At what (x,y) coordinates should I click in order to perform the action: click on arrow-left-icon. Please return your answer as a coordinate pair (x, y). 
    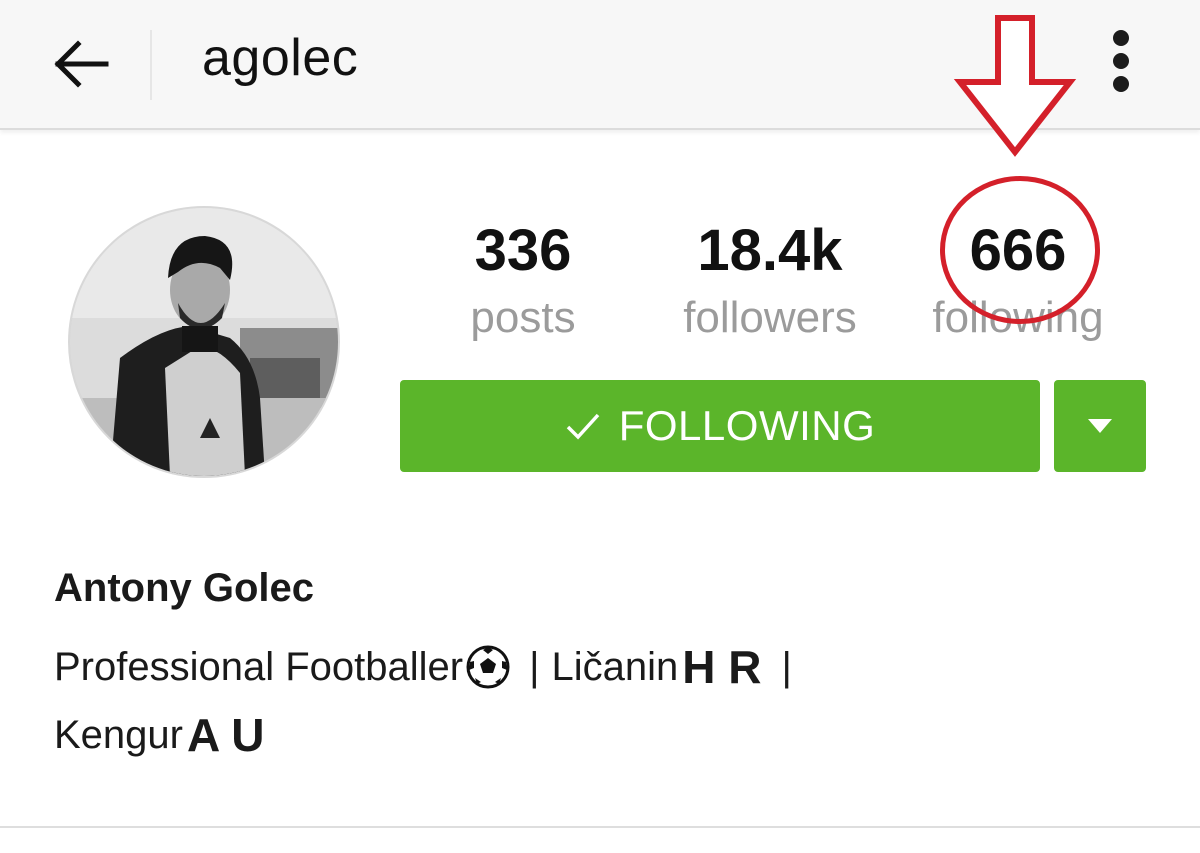
    Looking at the image, I should click on (81, 64).